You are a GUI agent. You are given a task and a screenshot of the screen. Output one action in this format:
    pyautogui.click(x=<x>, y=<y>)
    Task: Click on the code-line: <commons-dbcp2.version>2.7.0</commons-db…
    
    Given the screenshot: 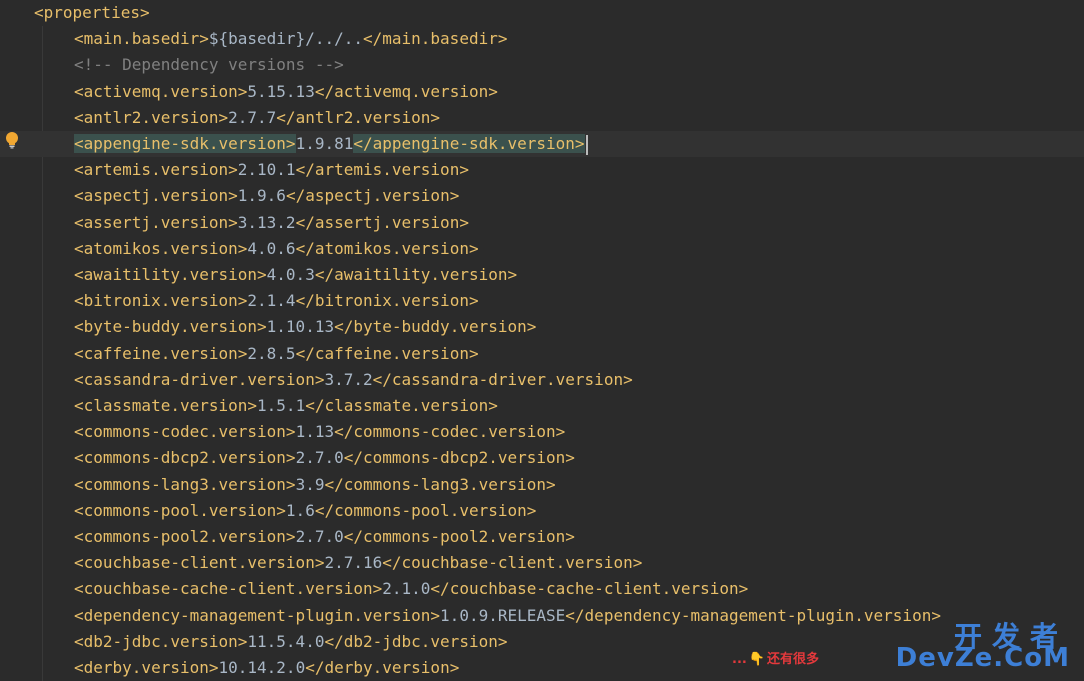 What is the action you would take?
    pyautogui.click(x=542, y=458)
    